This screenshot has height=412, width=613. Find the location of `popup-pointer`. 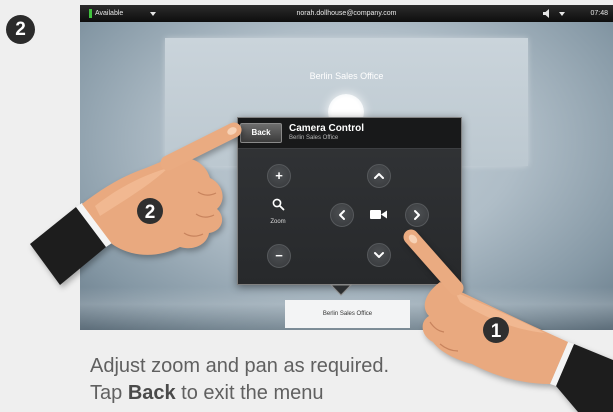

popup-pointer is located at coordinates (341, 290).